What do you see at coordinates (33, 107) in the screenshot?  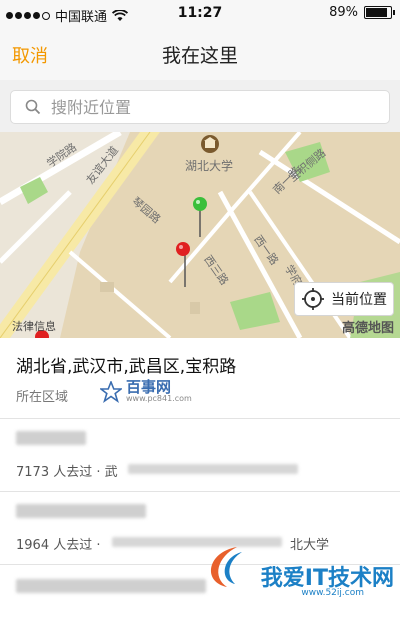 I see `search-icon` at bounding box center [33, 107].